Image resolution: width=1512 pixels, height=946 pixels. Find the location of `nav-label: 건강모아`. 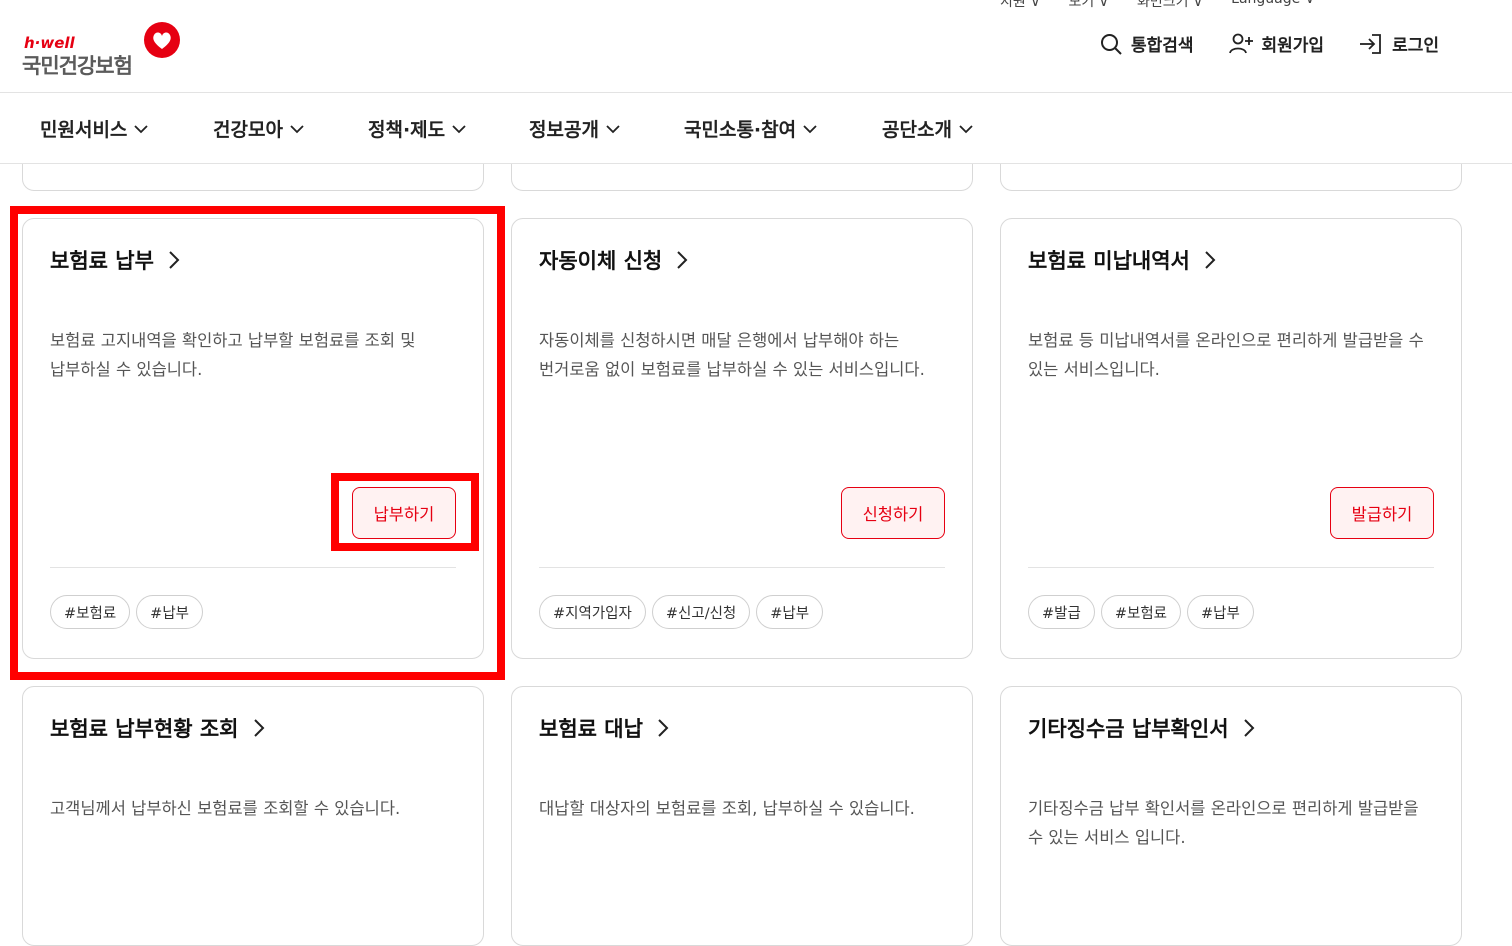

nav-label: 건강모아 is located at coordinates (248, 130).